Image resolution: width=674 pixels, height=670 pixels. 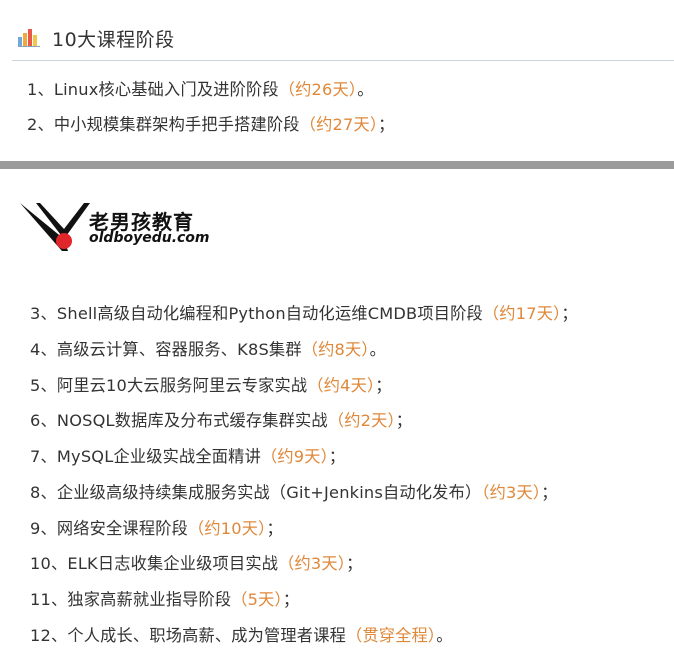 I want to click on course-stage-item: 9、网络安全课程阶段（约10天）；, so click(x=156, y=527).